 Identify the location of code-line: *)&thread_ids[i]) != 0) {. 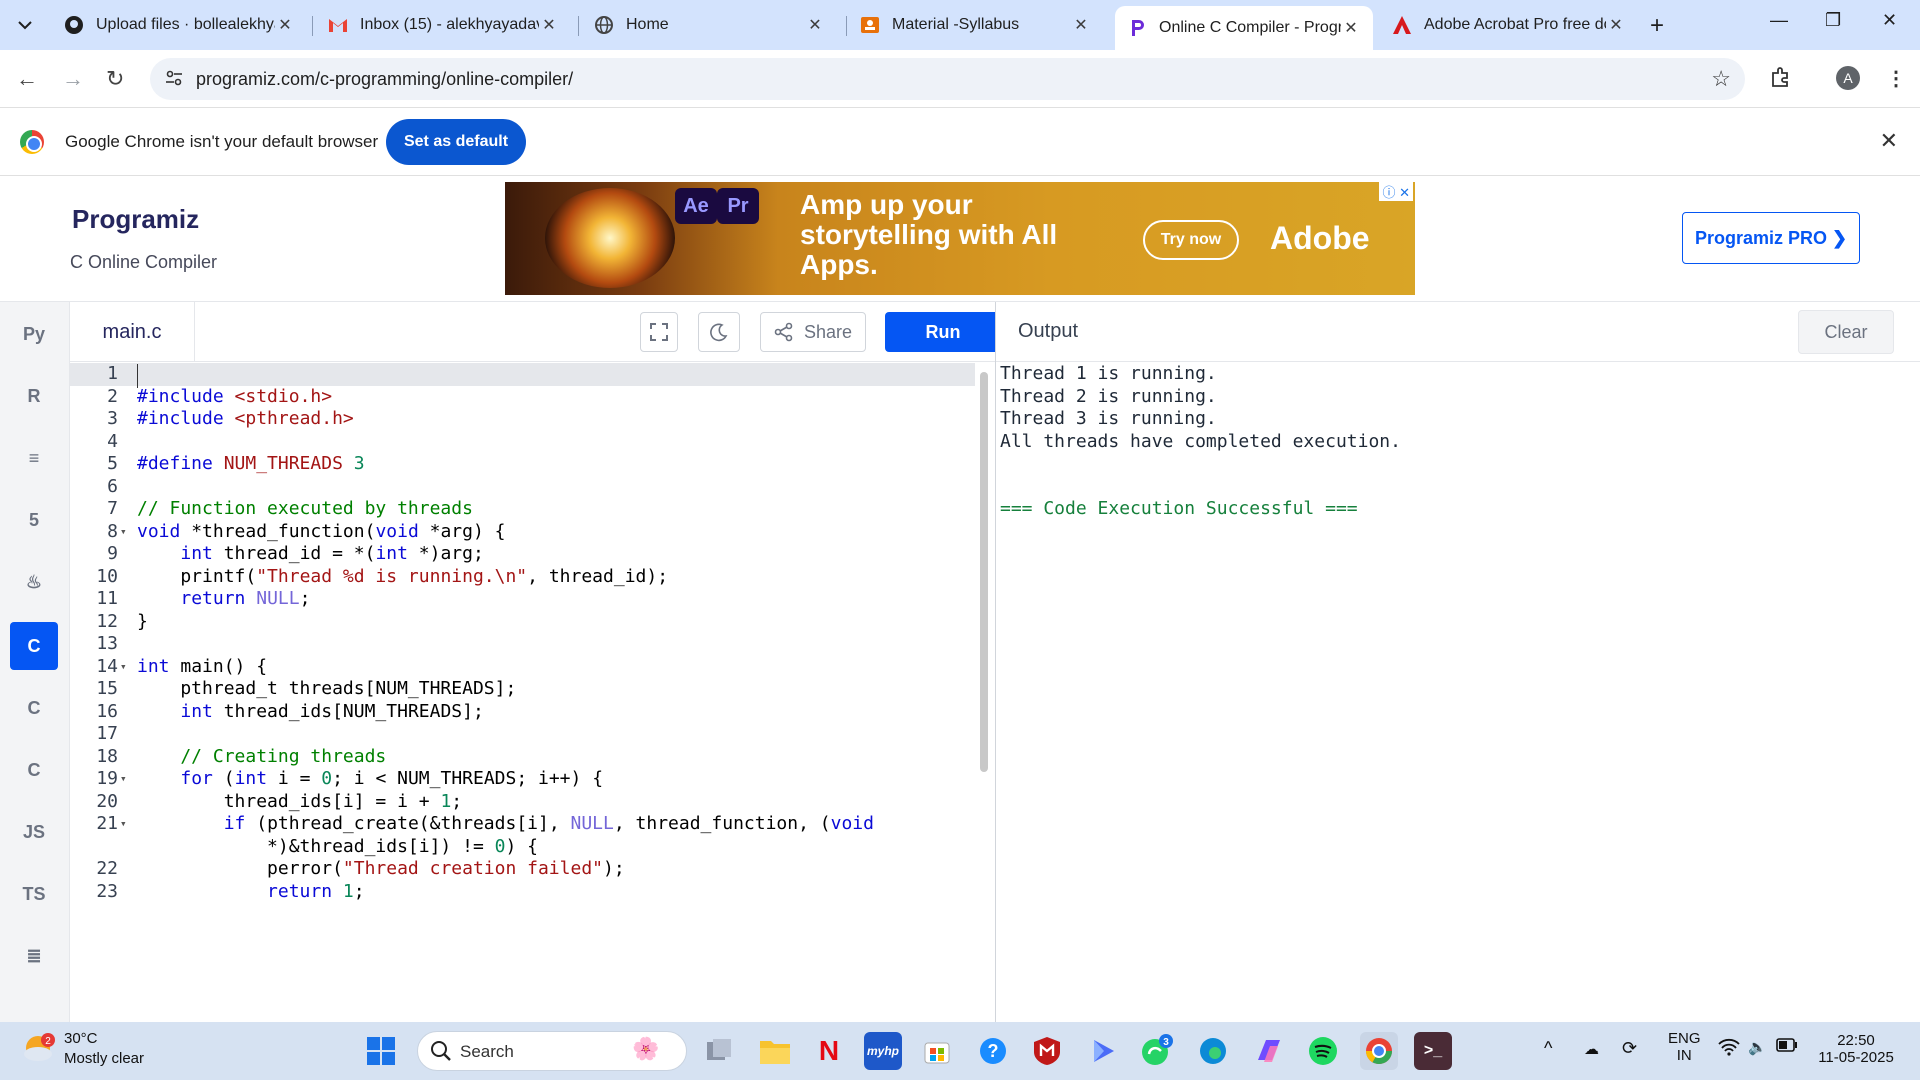
(522, 847).